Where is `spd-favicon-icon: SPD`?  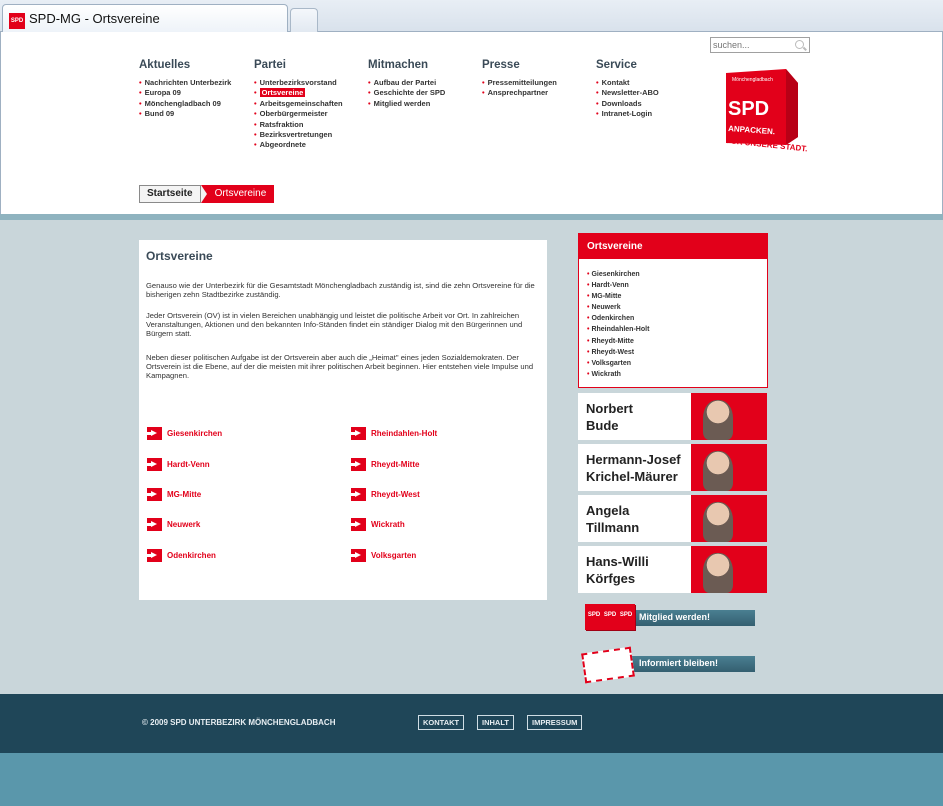 spd-favicon-icon: SPD is located at coordinates (17, 21).